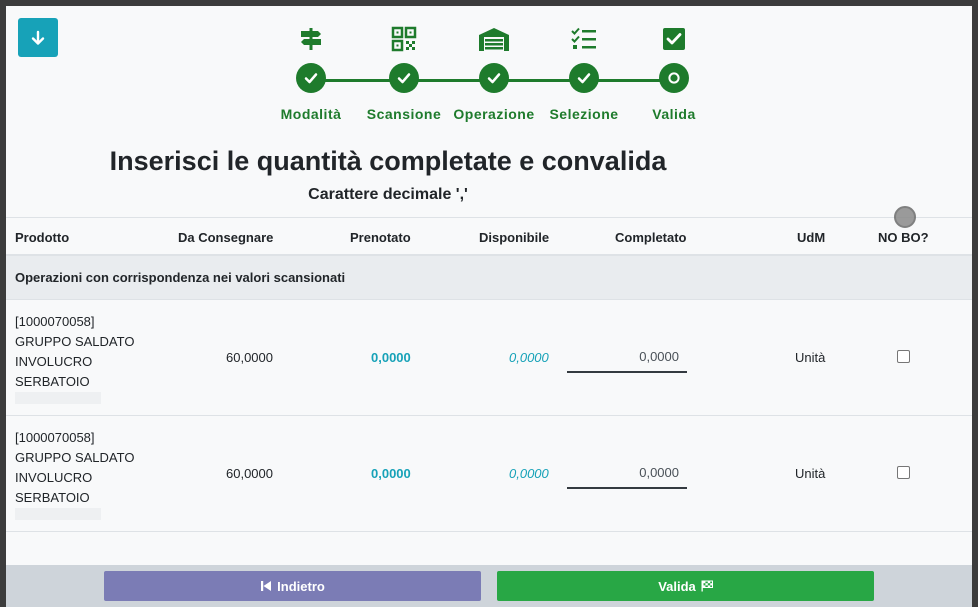  What do you see at coordinates (404, 114) in the screenshot?
I see `step-label: Scansione` at bounding box center [404, 114].